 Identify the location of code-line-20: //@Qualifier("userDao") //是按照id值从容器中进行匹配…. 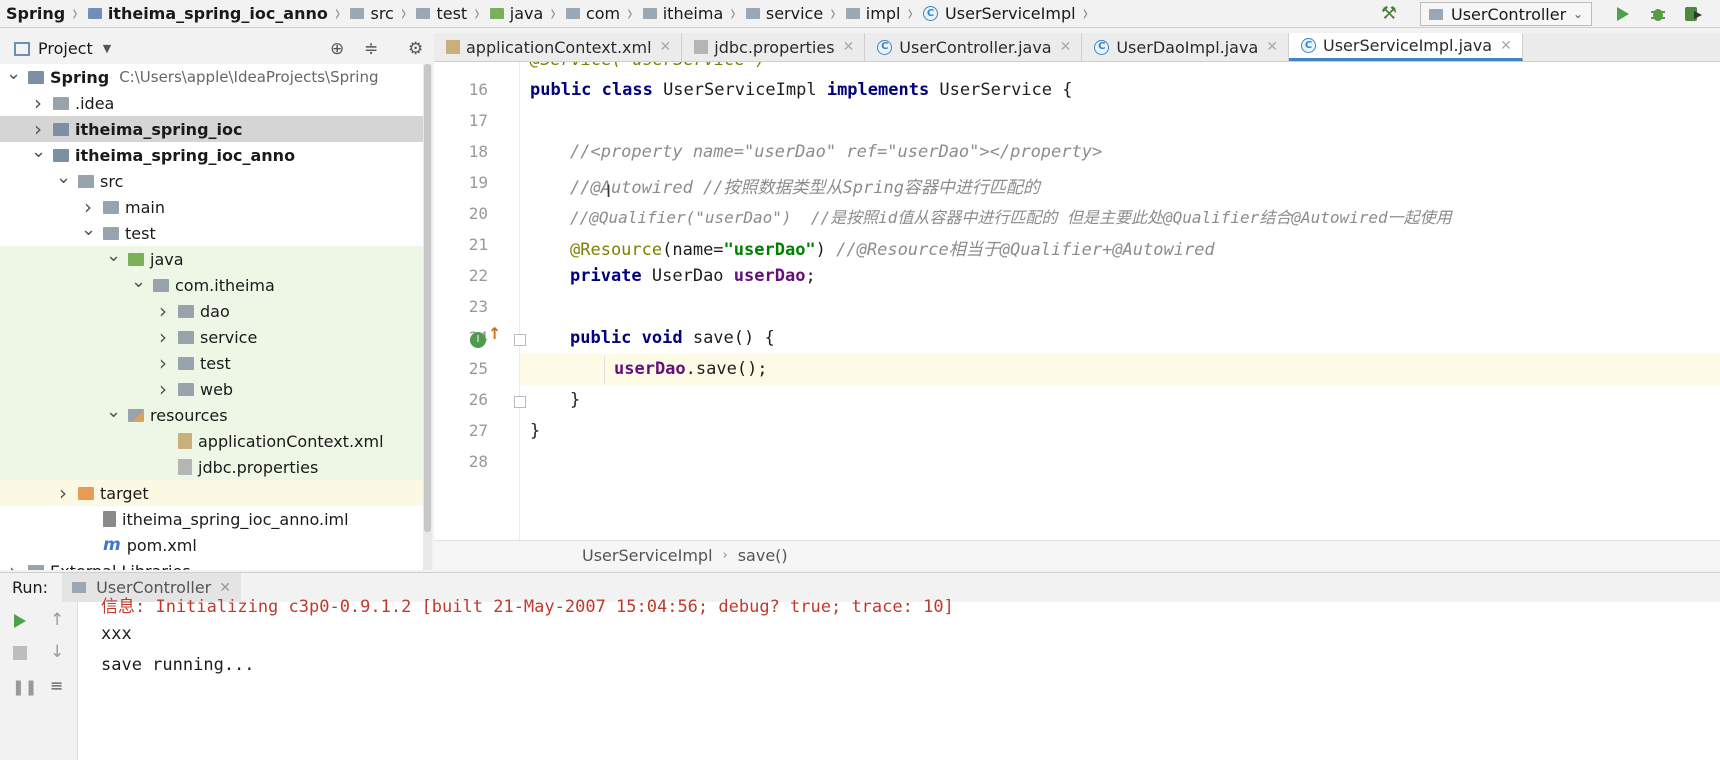
(1011, 217).